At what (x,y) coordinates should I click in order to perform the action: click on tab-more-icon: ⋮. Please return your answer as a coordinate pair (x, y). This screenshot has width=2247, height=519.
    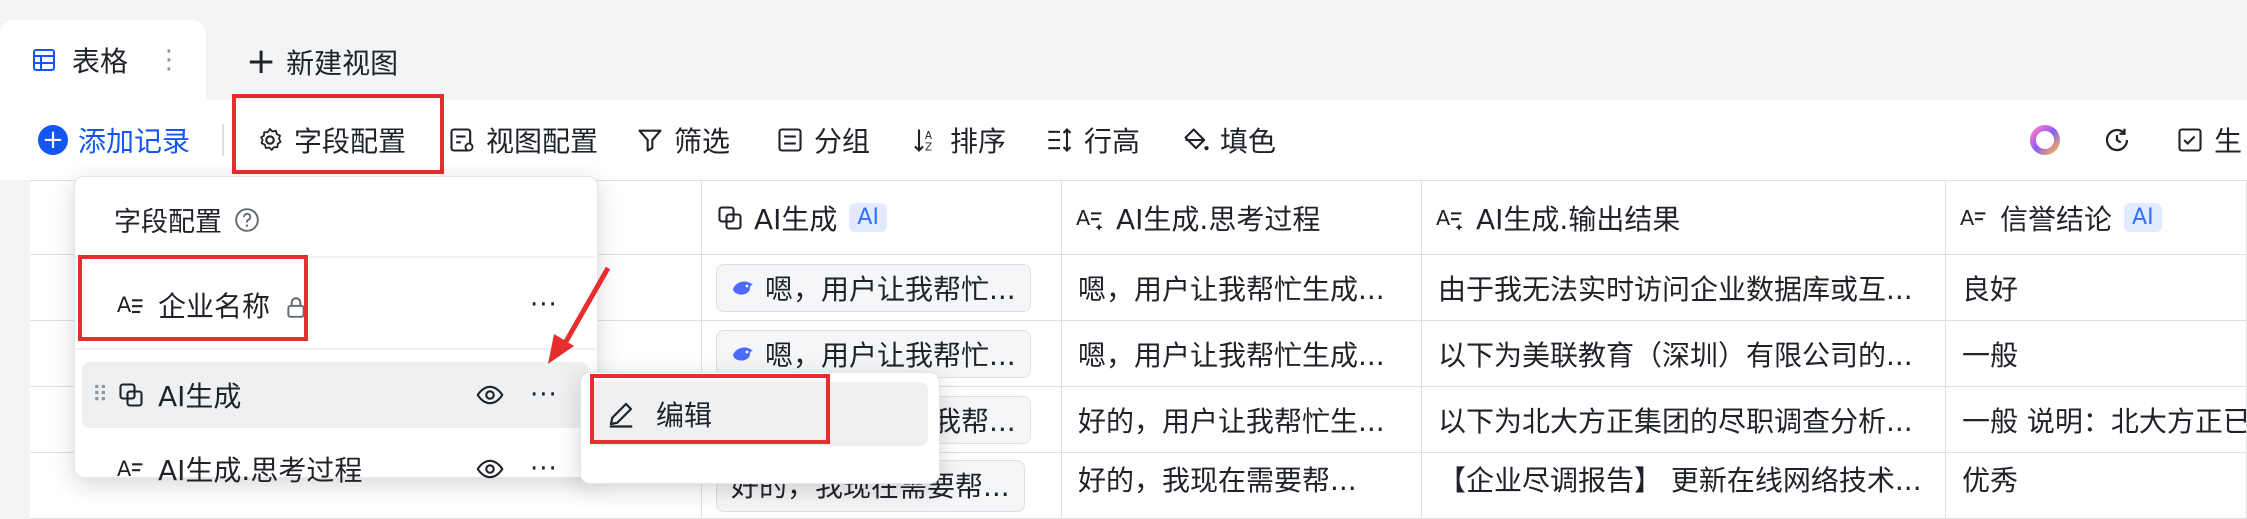
    Looking at the image, I should click on (169, 60).